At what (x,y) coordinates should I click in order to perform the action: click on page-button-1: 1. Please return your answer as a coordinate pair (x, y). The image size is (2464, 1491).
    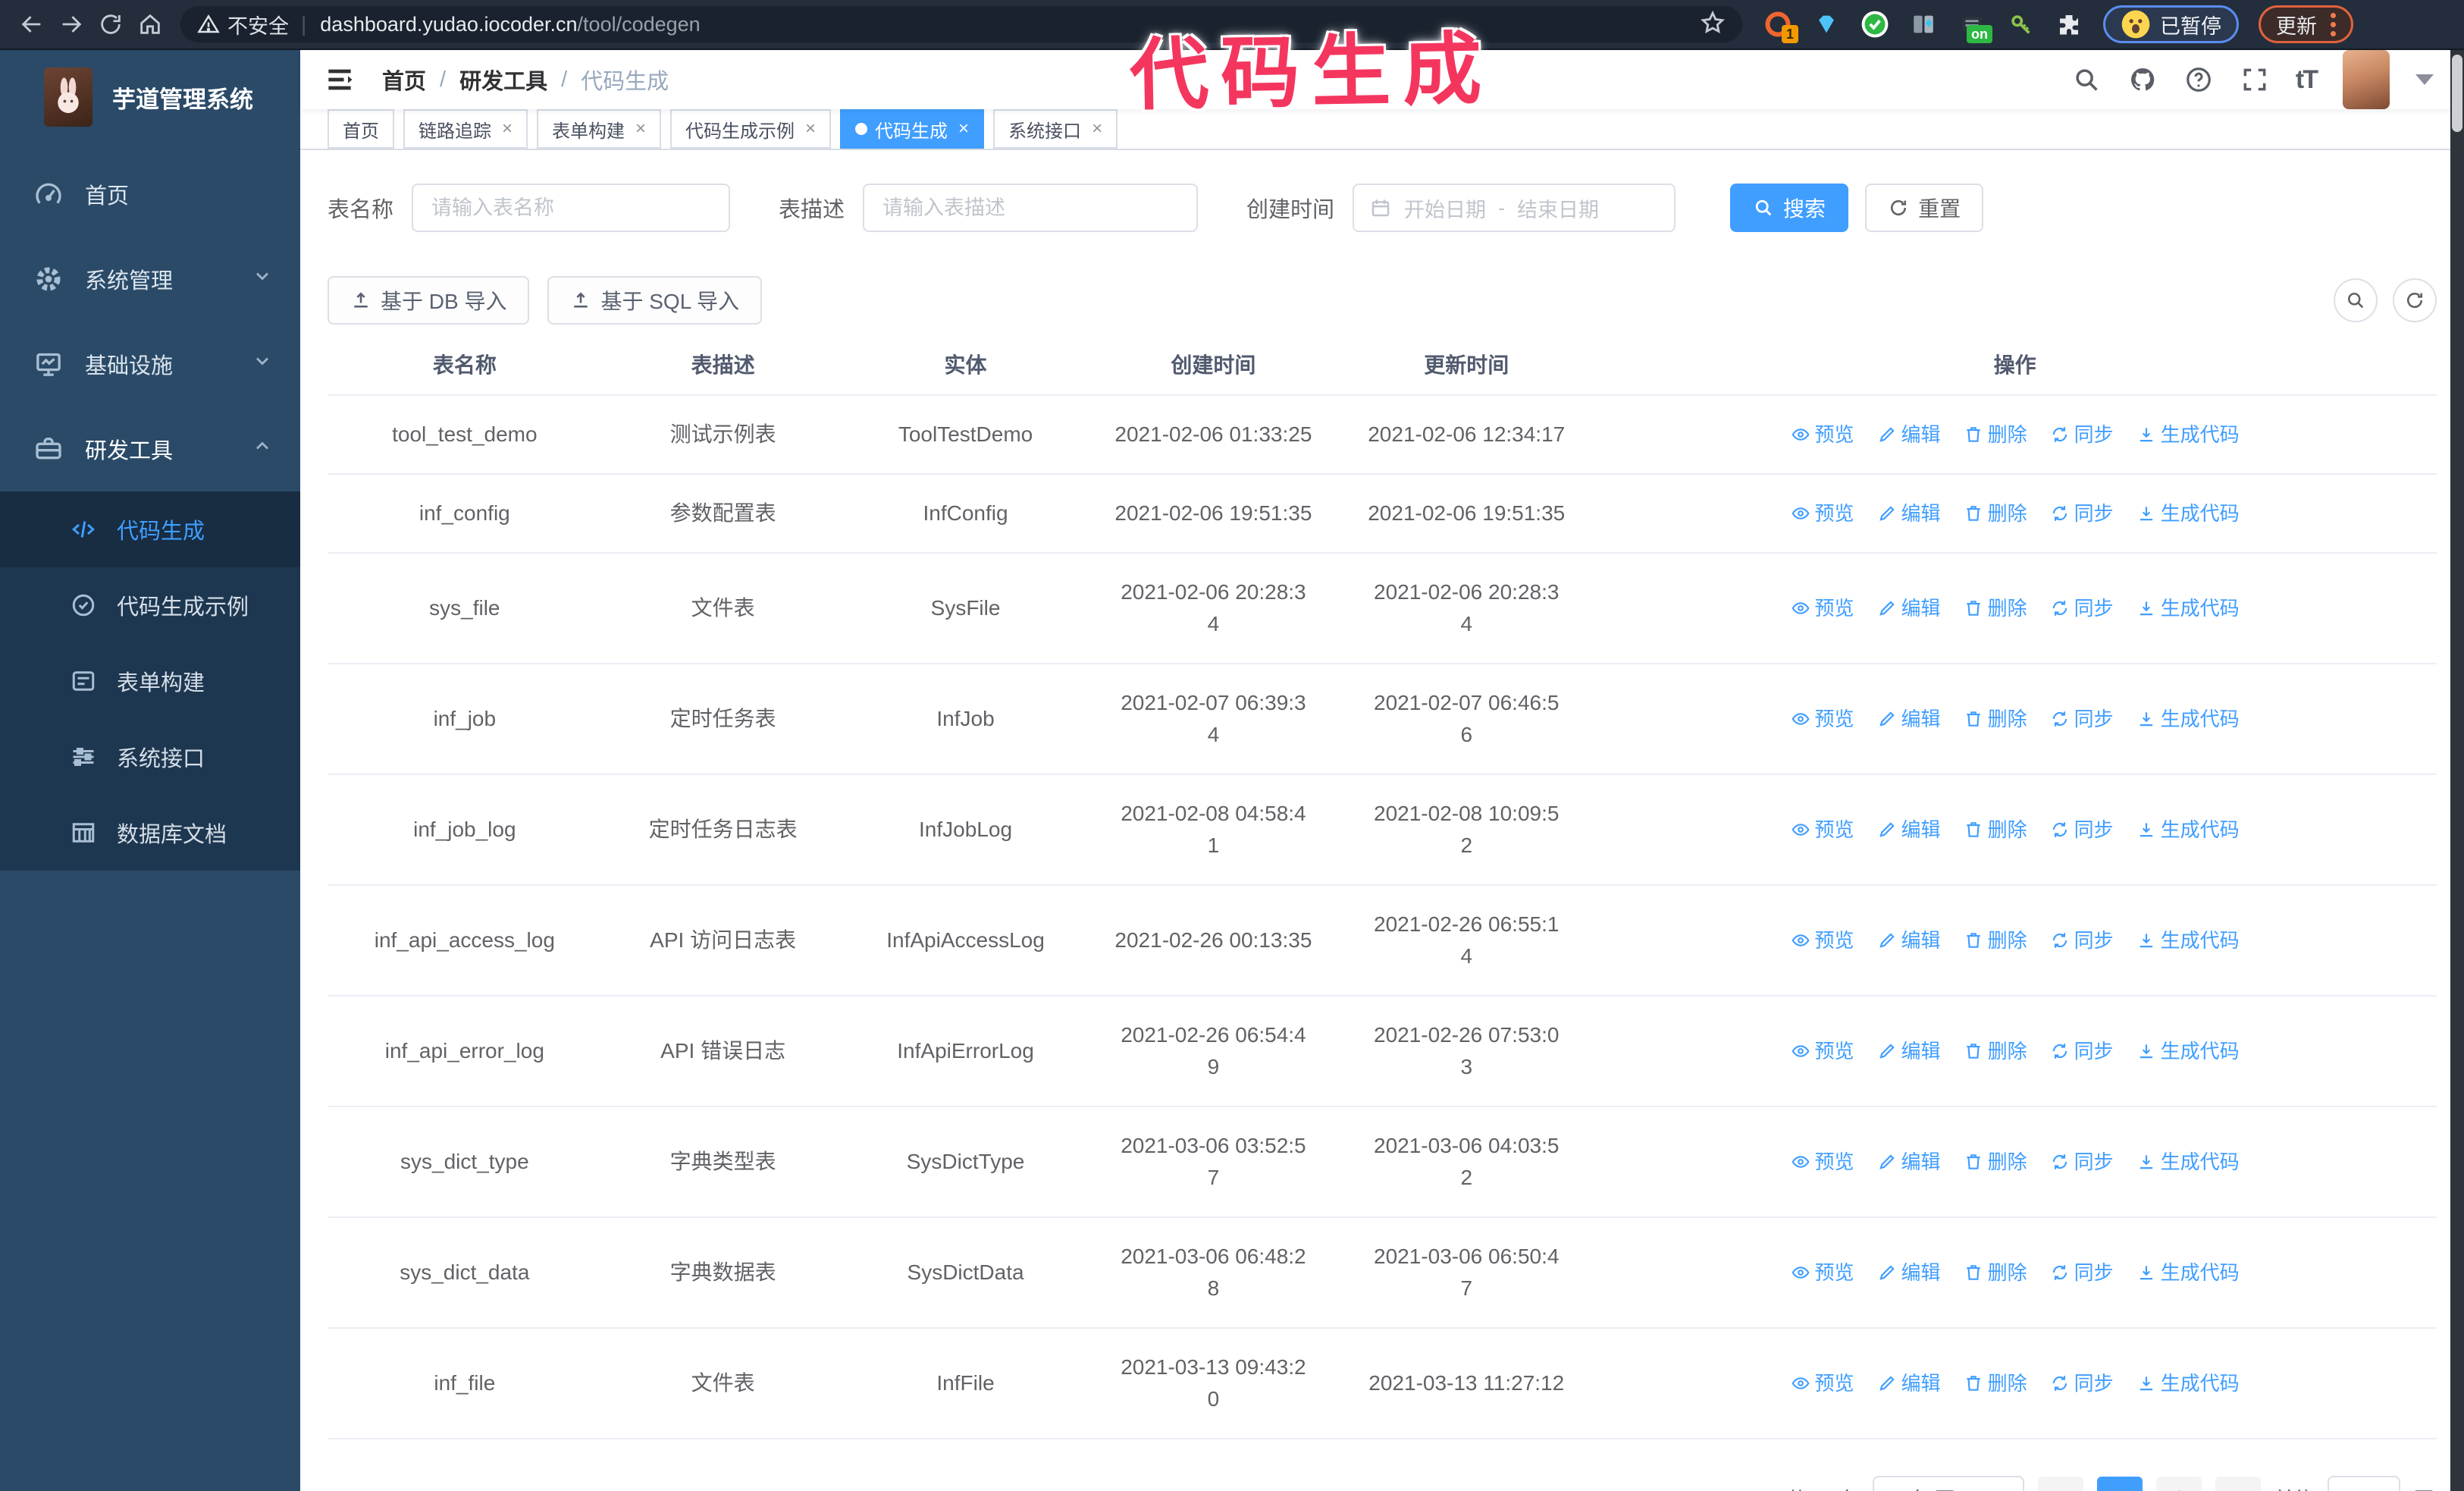
    Looking at the image, I should click on (2119, 1484).